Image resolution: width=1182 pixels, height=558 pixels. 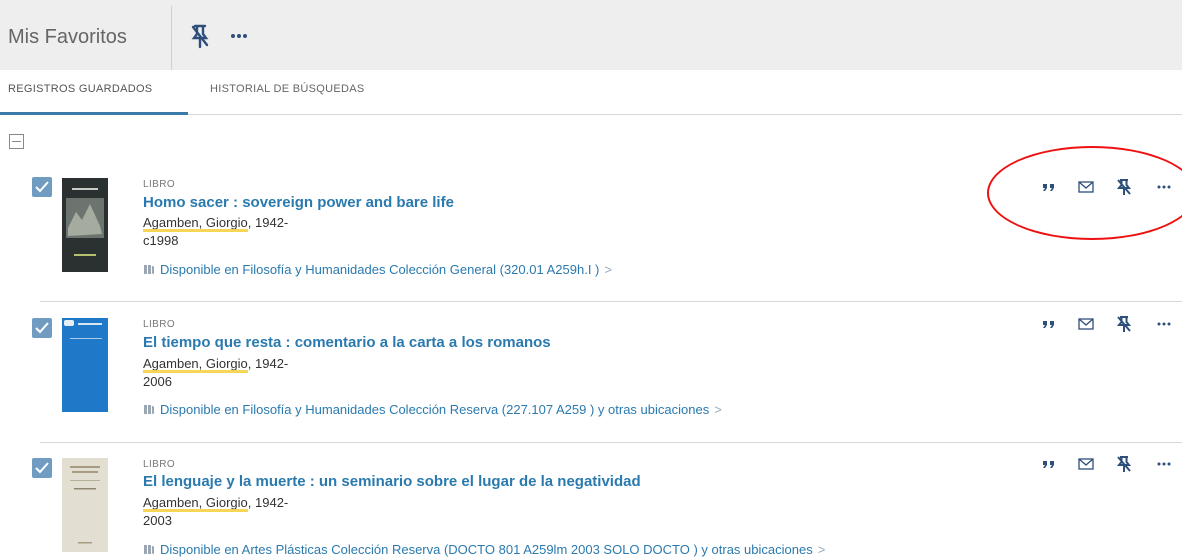 I want to click on page-header: Mis Favoritos, so click(x=591, y=35).